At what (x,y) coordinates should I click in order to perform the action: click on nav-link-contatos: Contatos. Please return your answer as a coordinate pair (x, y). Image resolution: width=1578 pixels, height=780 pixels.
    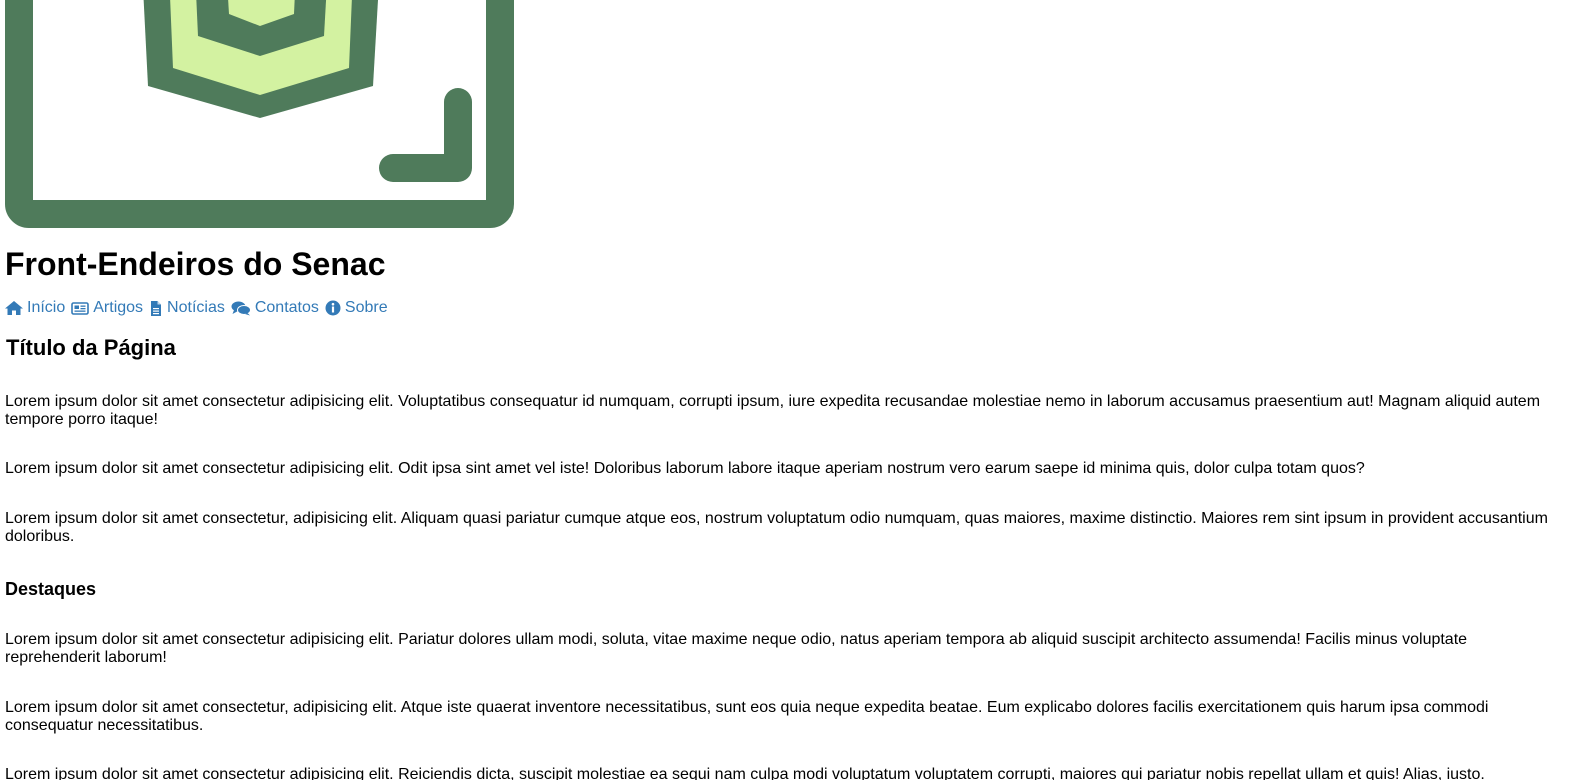
    Looking at the image, I should click on (275, 308).